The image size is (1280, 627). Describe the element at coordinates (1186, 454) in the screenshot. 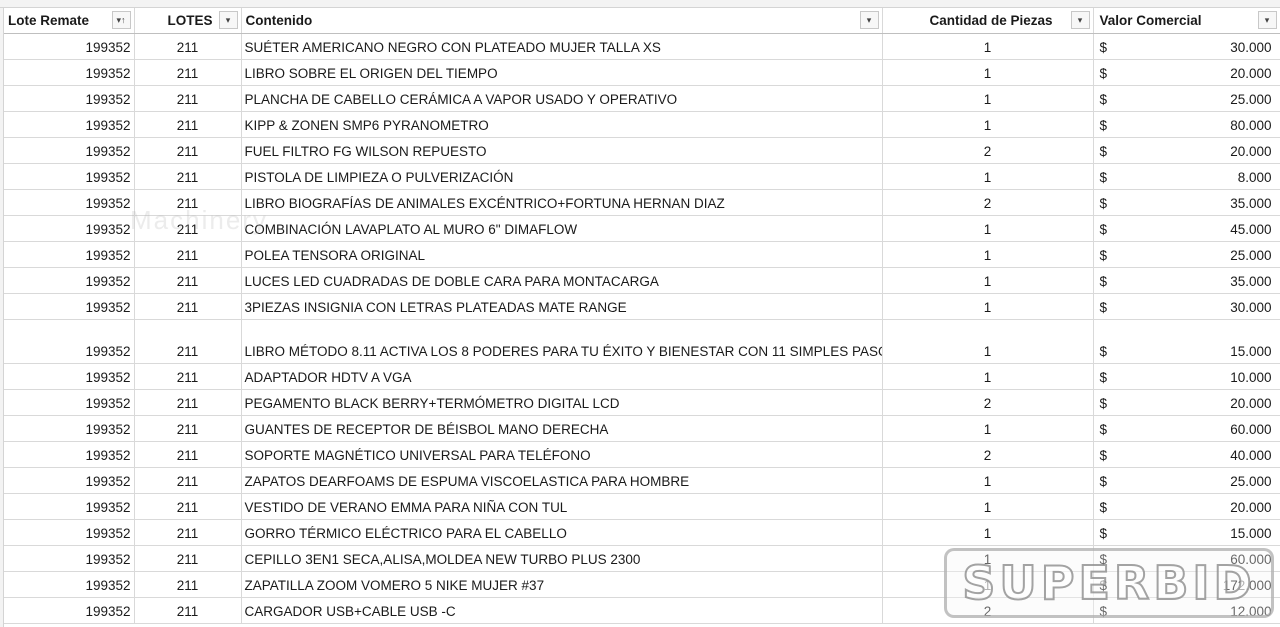

I see `cell-valor: $40.000` at that location.